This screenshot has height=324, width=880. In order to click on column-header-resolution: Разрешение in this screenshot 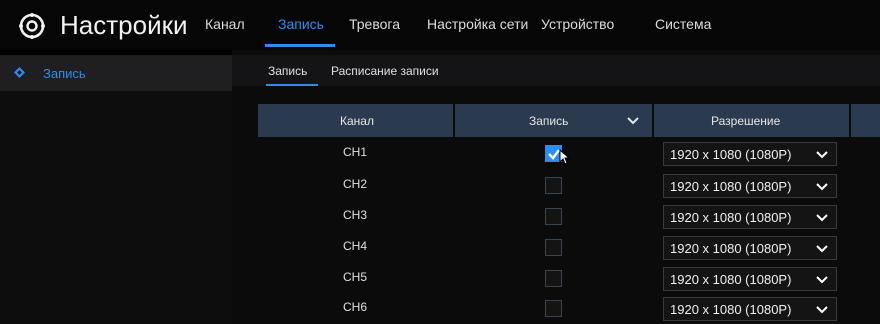, I will do `click(751, 120)`.